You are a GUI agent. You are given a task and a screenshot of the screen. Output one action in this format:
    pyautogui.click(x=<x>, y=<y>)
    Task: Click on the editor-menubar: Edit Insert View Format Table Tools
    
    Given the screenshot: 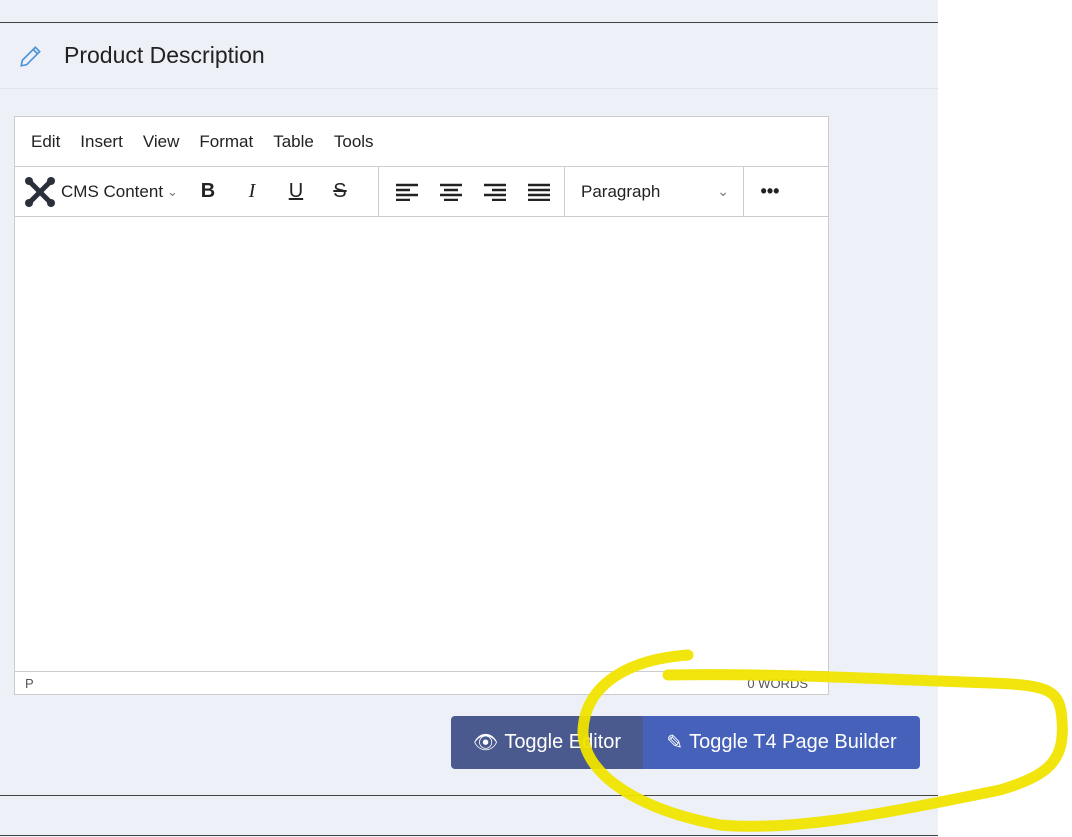 What is the action you would take?
    pyautogui.click(x=421, y=142)
    